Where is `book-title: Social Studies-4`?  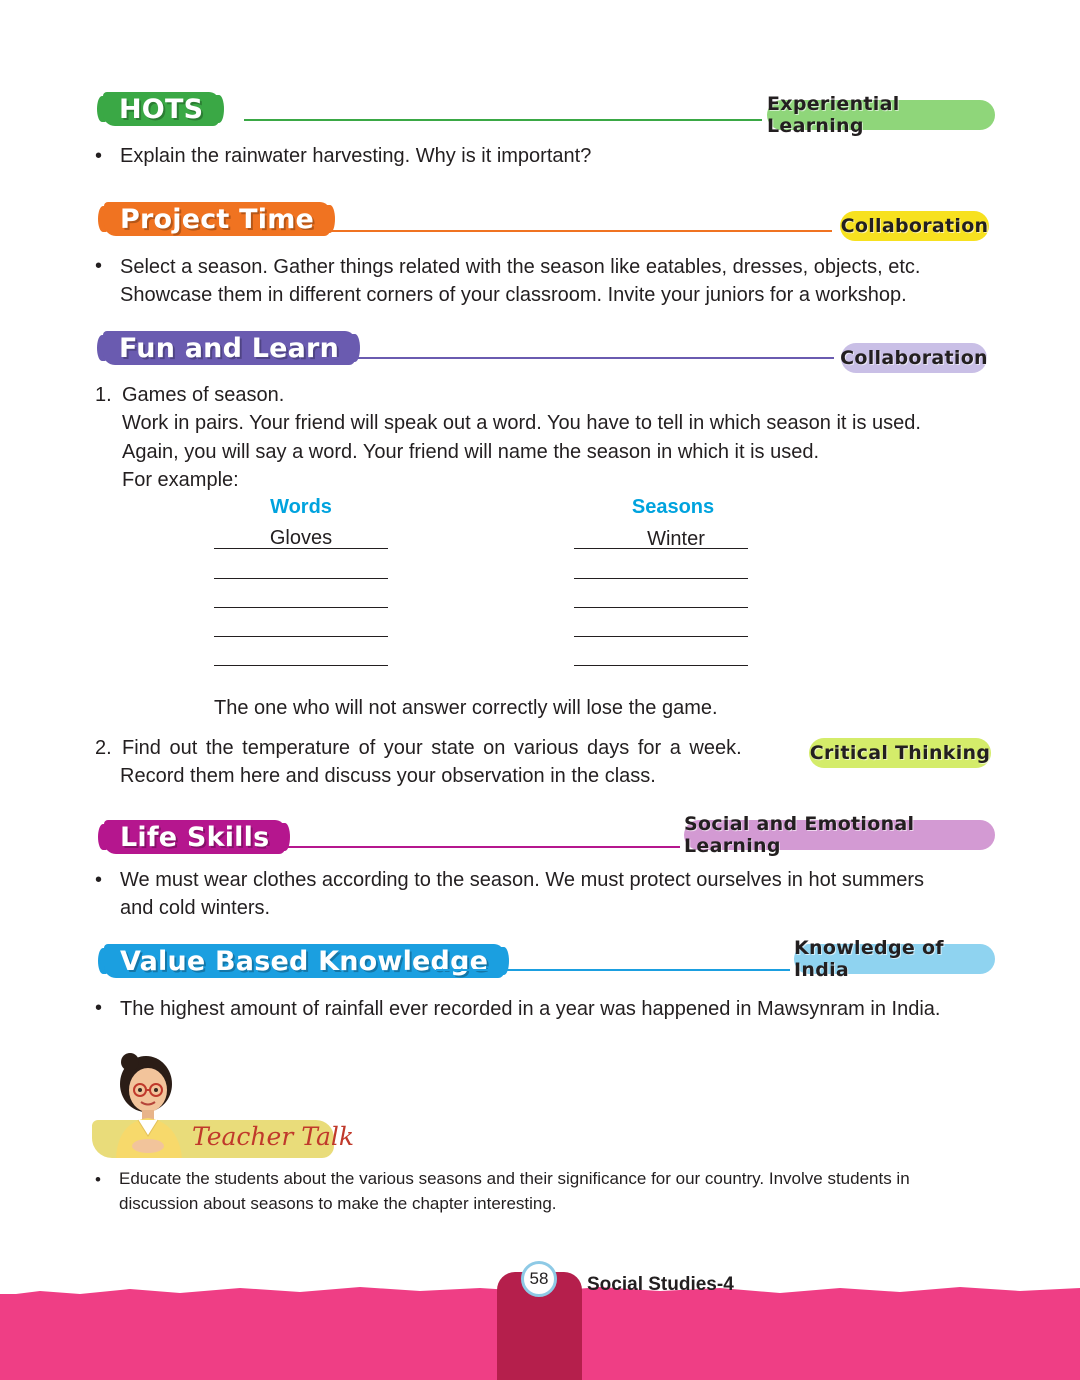
book-title: Social Studies-4 is located at coordinates (660, 1284).